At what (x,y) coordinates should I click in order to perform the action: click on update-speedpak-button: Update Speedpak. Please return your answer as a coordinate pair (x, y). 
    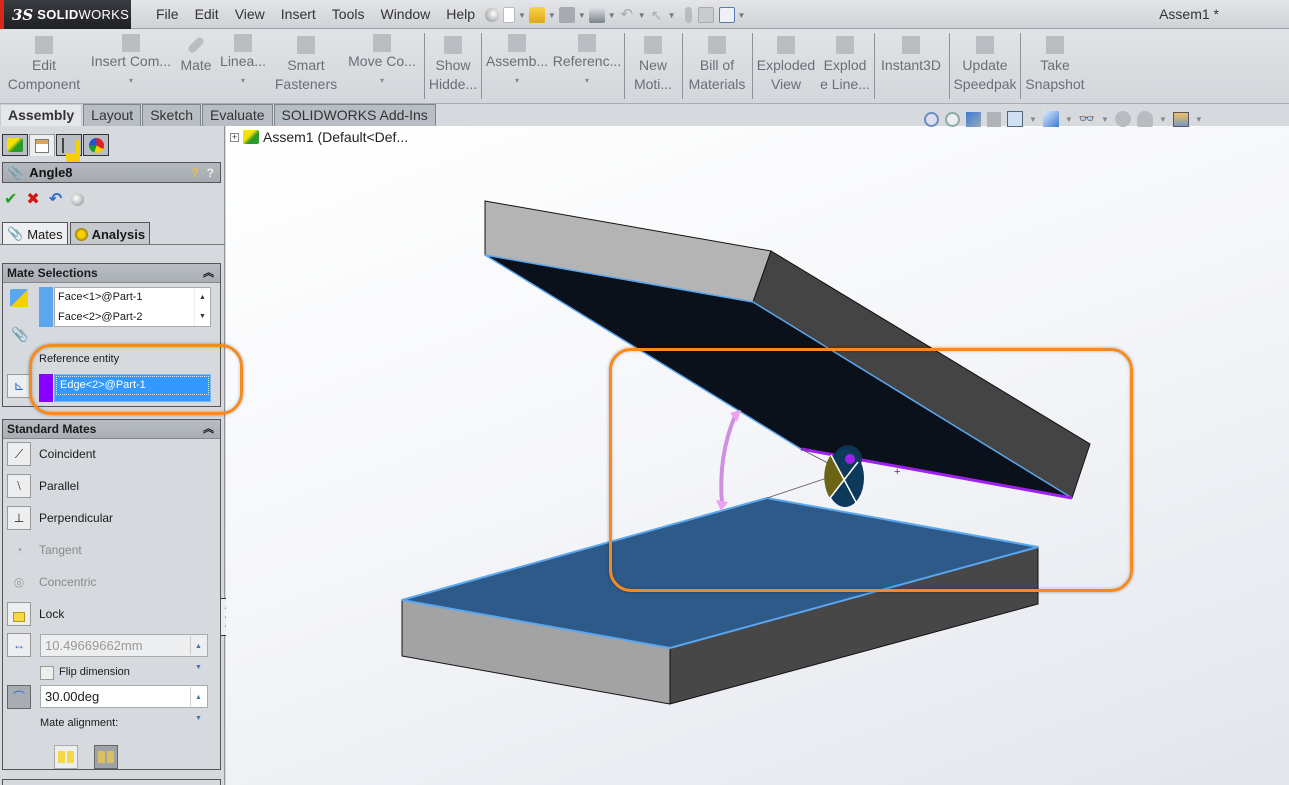
    Looking at the image, I should click on (985, 66).